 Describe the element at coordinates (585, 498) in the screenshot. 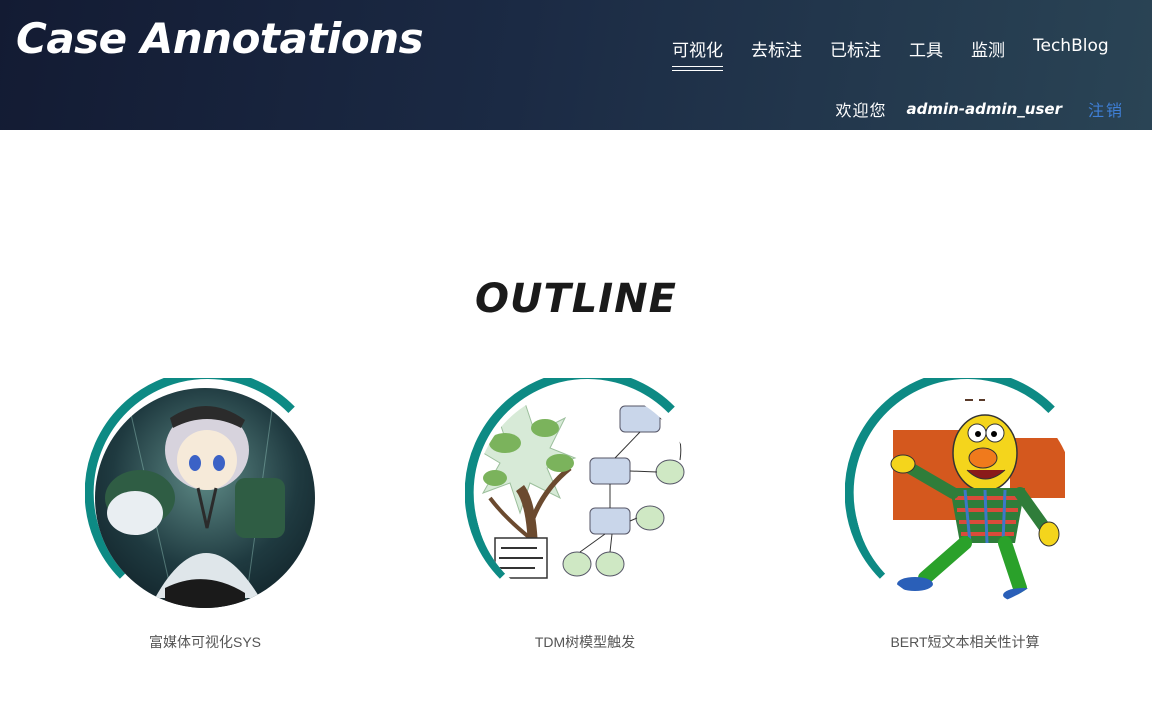

I see `decision-tree-image` at that location.